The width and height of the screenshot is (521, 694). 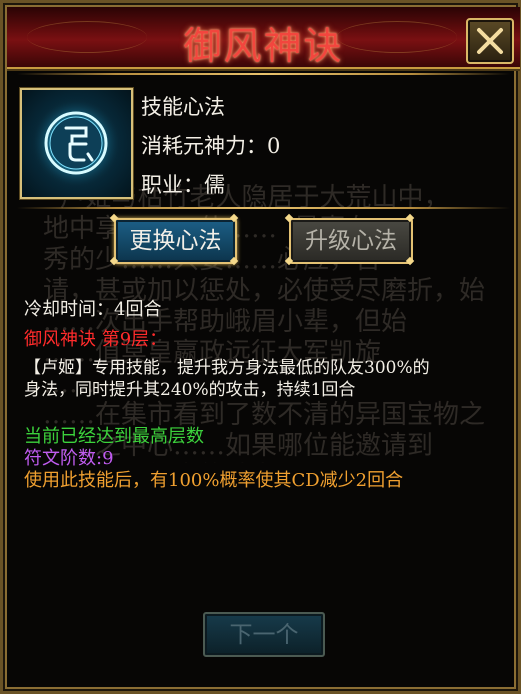 I want to click on header-divider, so click(x=263, y=74).